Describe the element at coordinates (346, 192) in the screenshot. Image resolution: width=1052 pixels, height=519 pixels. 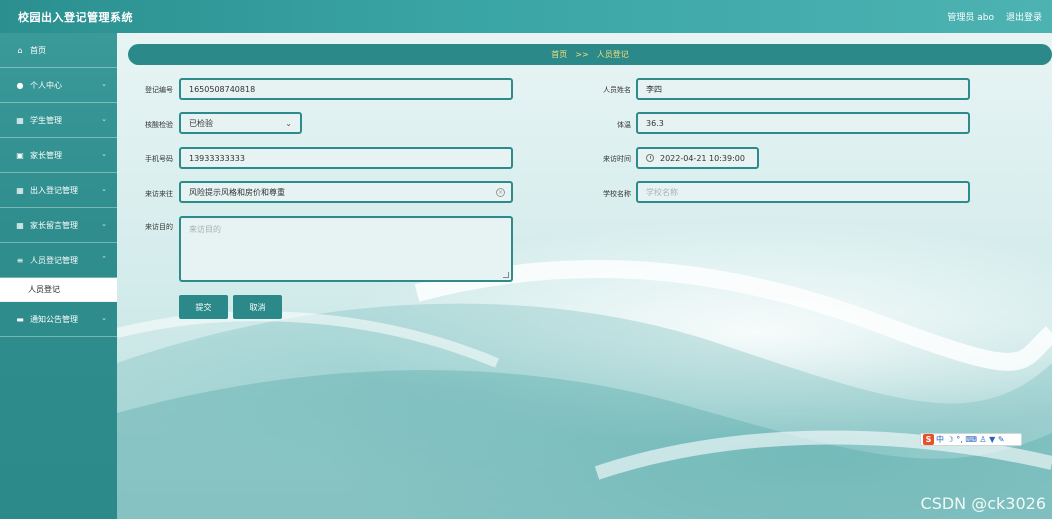
I see `visit-from-input: 风险提示风格和房价和尊重 ×` at that location.